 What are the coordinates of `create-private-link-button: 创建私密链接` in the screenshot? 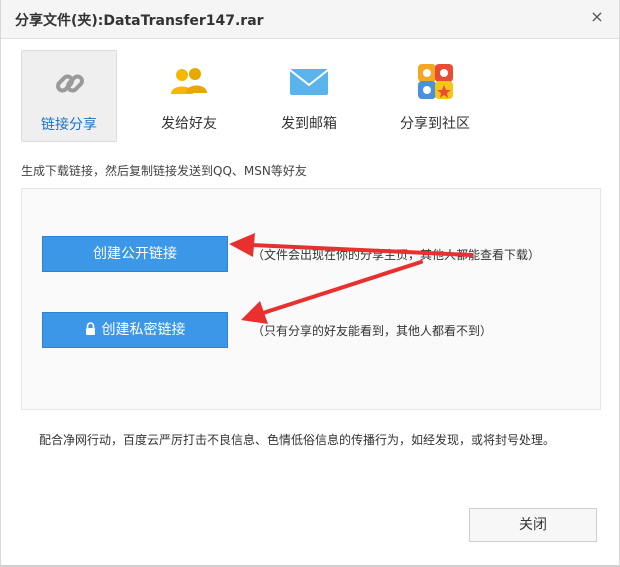 It's located at (135, 330).